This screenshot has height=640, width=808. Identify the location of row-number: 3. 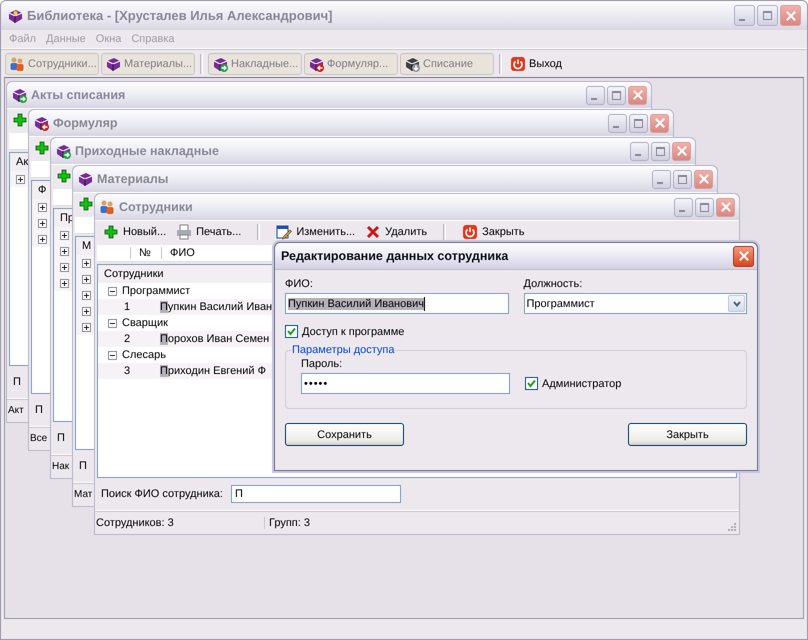
(127, 371).